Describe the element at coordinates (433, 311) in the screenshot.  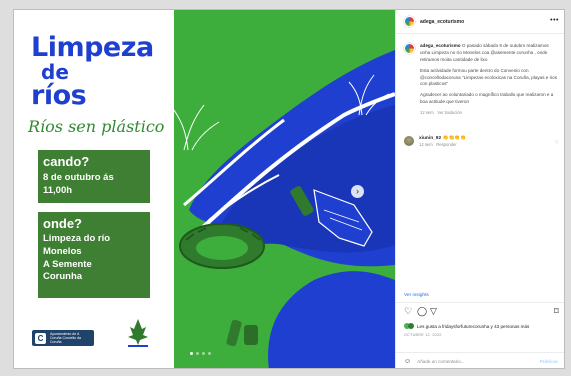
I see `share-send-icon: ▽` at that location.